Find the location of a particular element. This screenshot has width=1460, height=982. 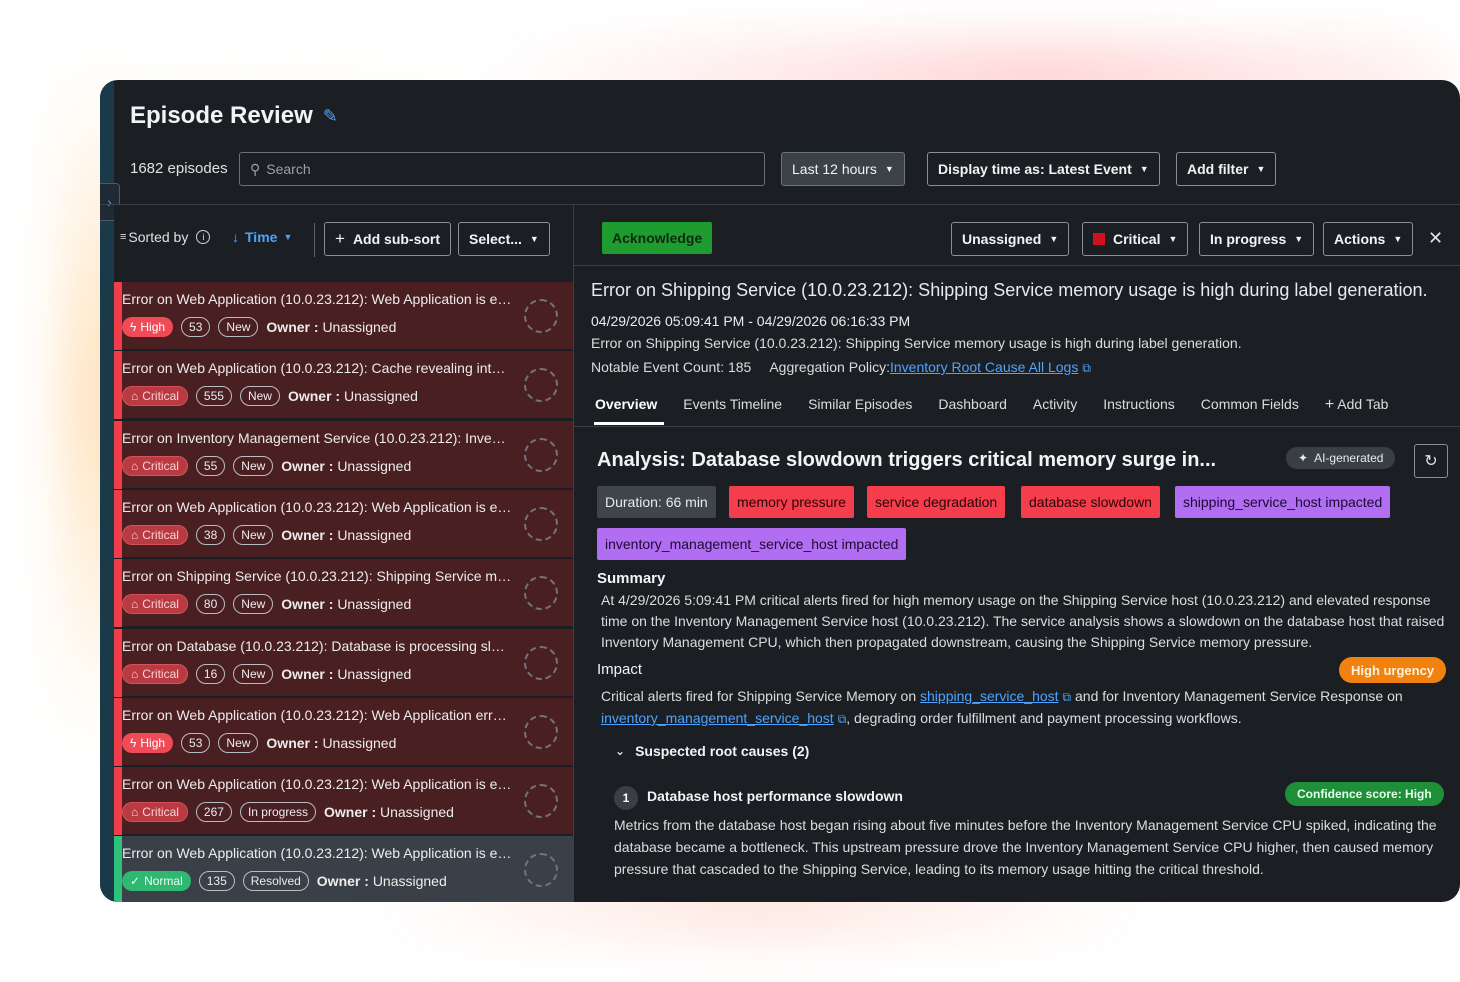

severity-dropdown: Critical ▼ is located at coordinates (1135, 239).